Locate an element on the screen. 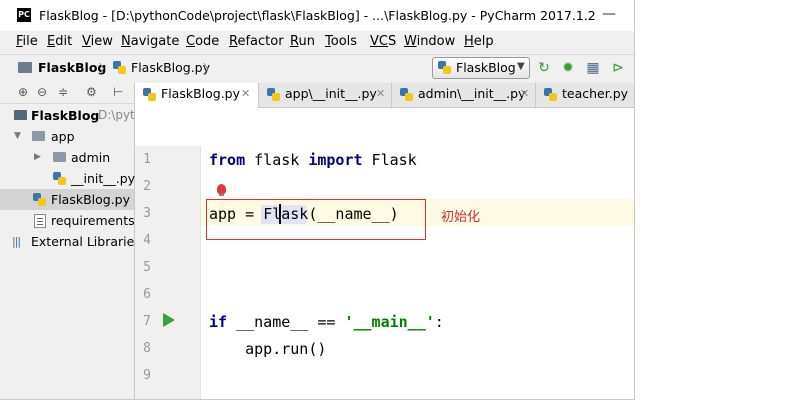 The height and width of the screenshot is (419, 788). run-gutter-icon is located at coordinates (169, 320).